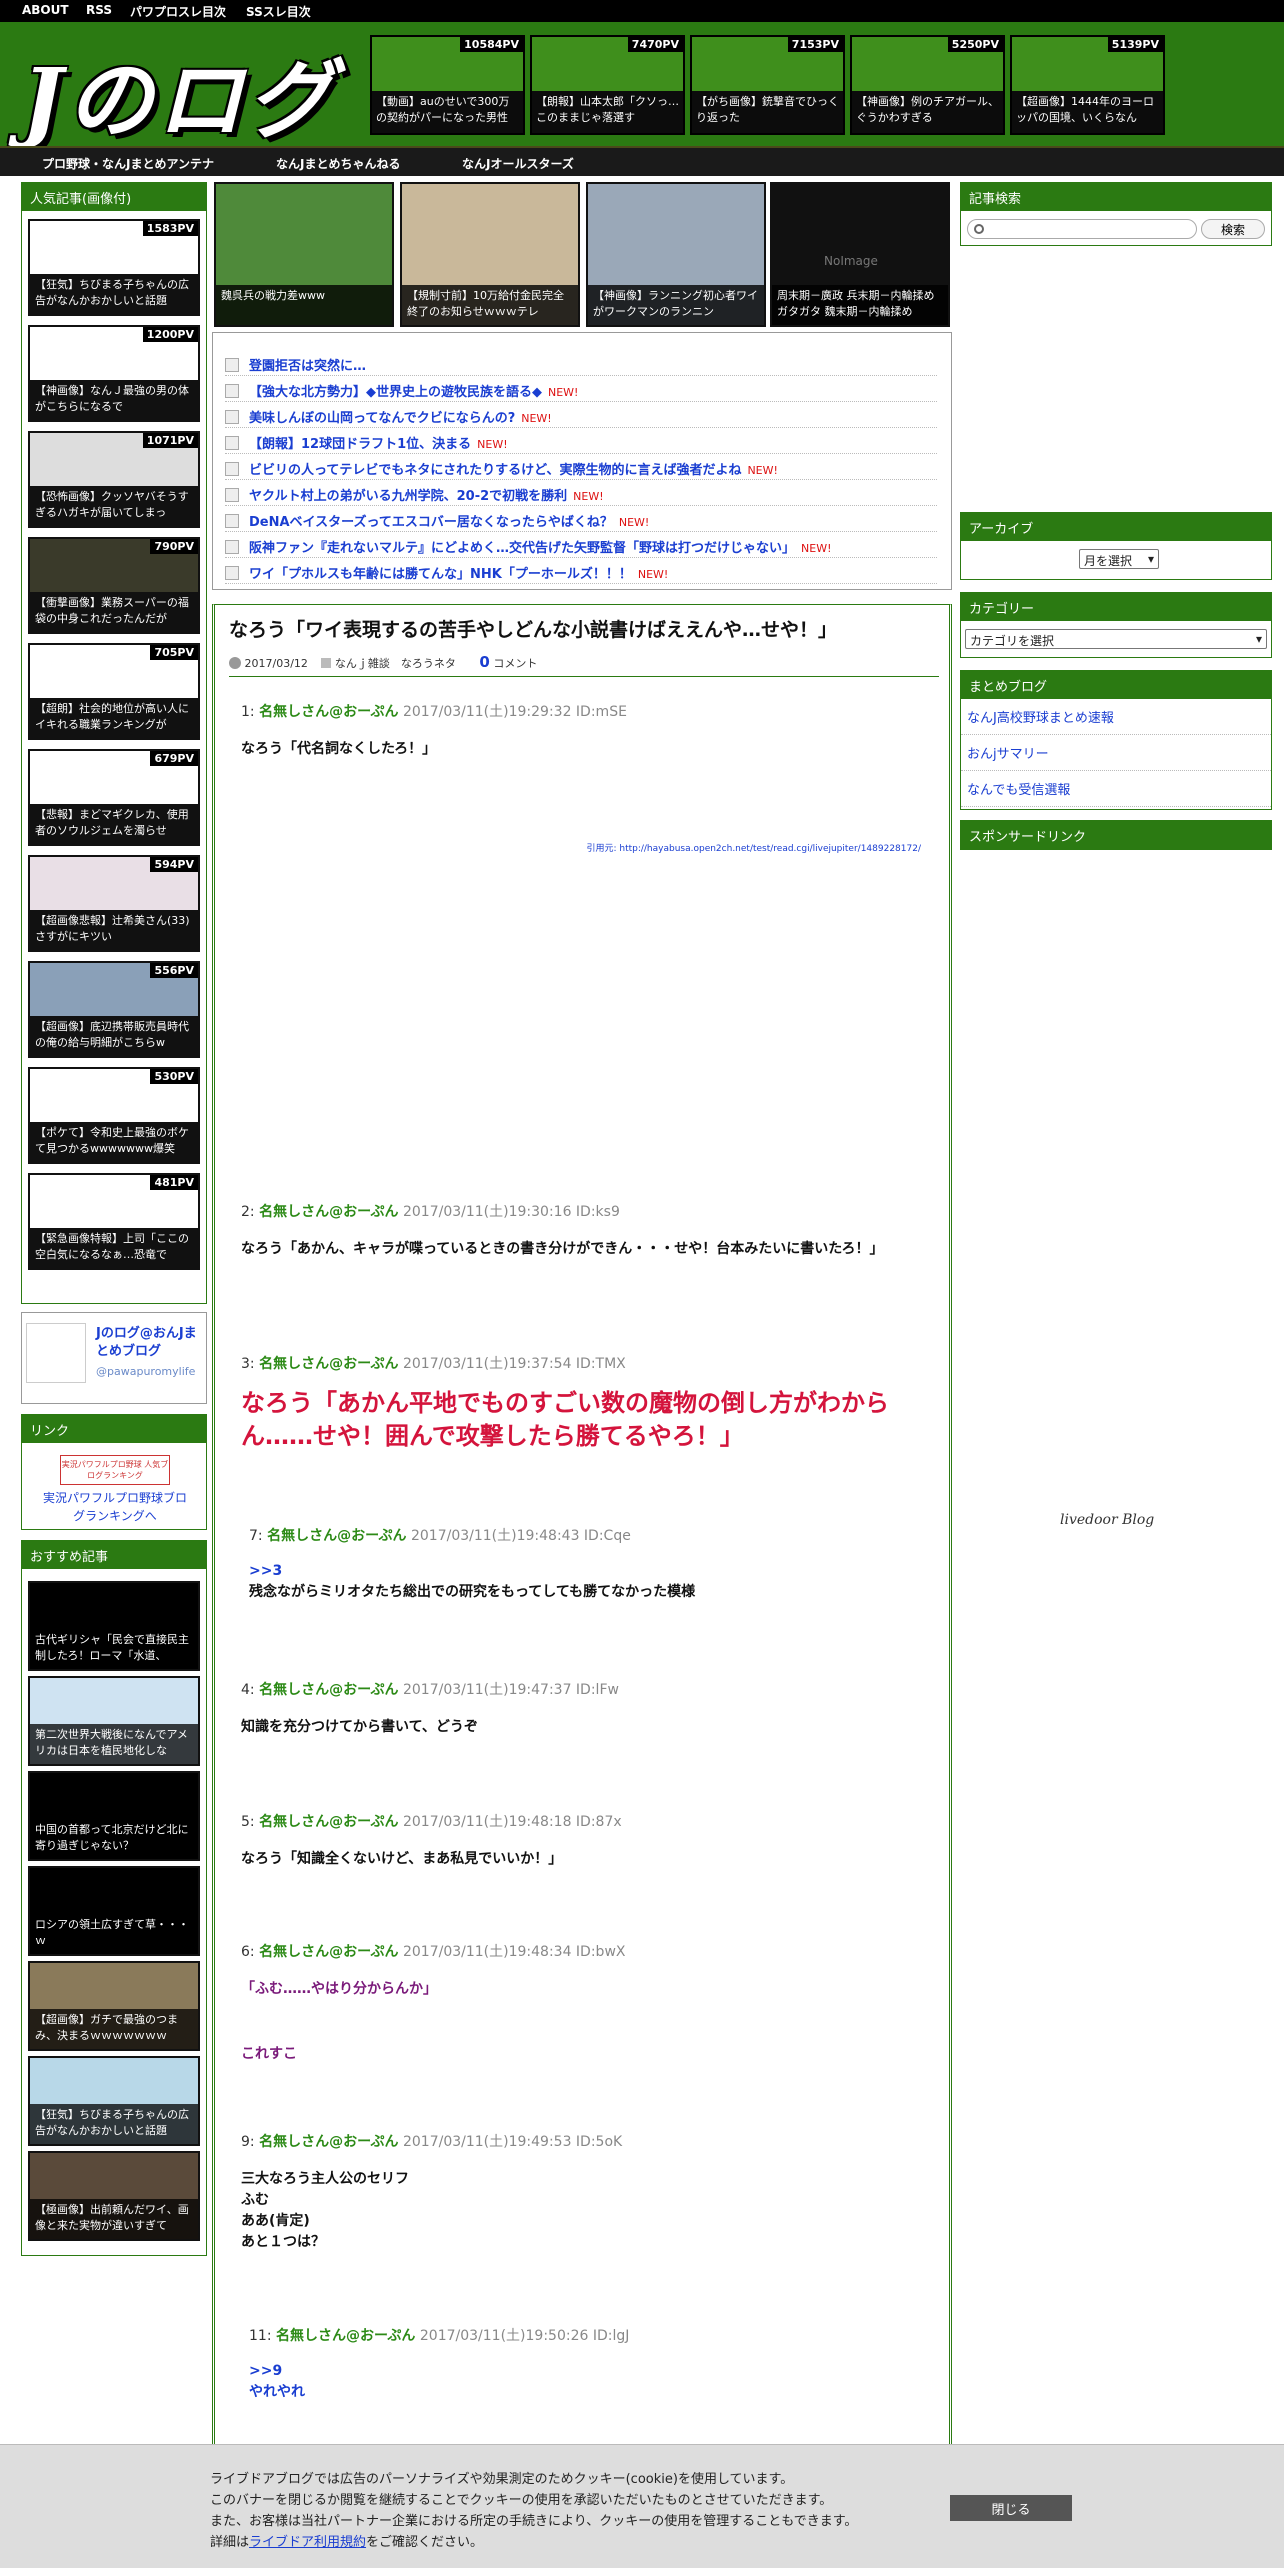 This screenshot has width=1284, height=2568. I want to click on search-button: 検索, so click(1233, 229).